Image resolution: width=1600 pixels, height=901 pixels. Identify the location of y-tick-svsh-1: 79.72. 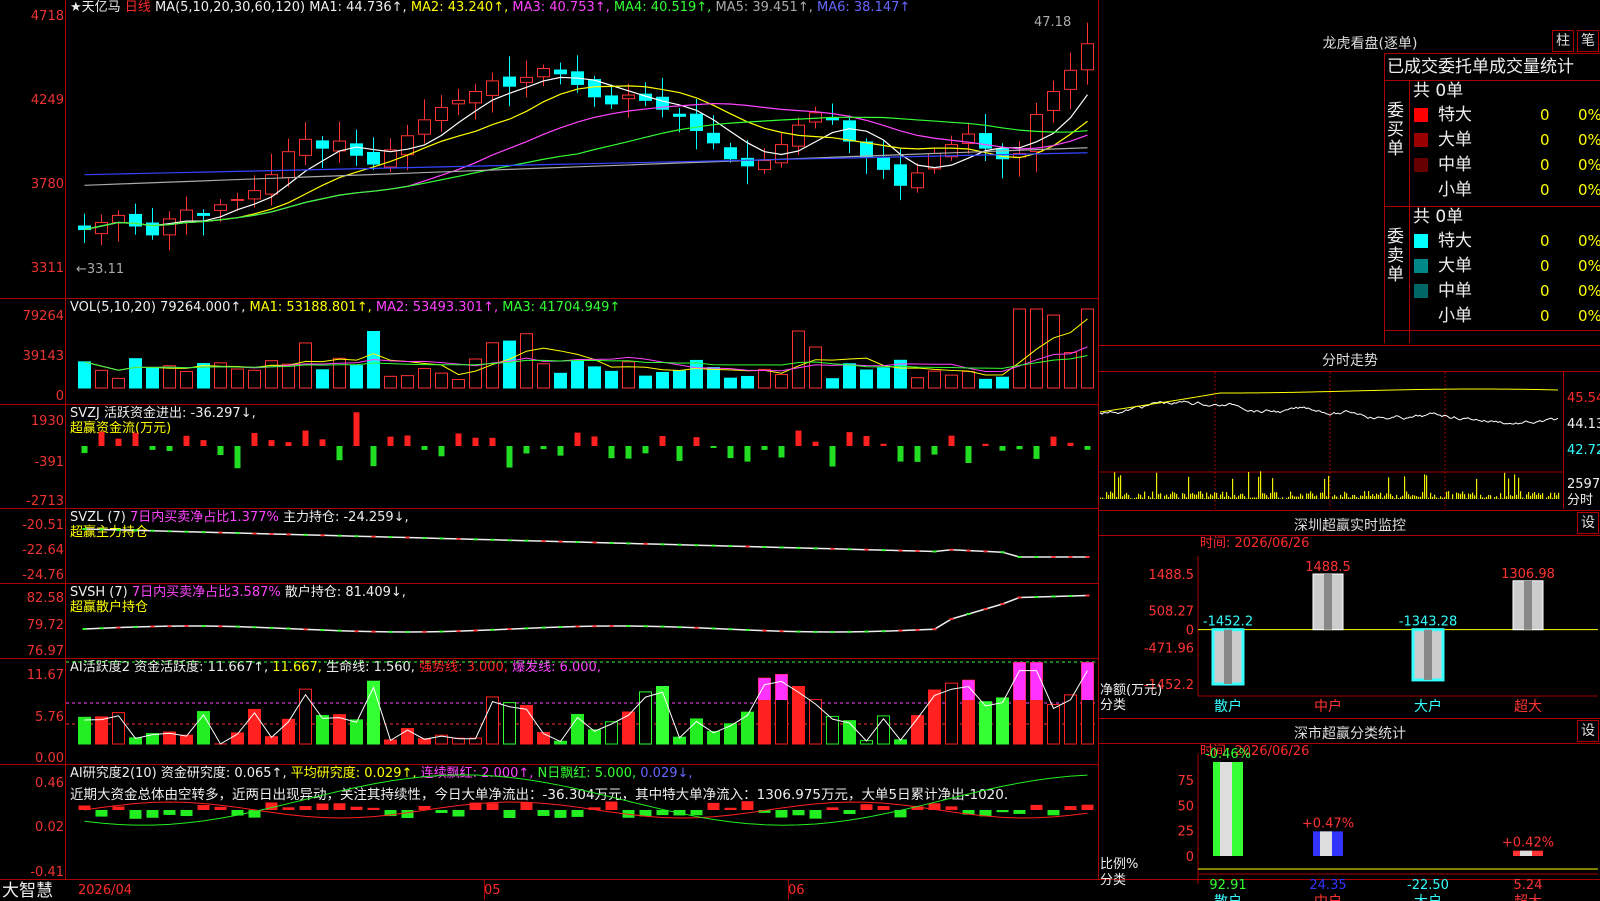
(32, 625).